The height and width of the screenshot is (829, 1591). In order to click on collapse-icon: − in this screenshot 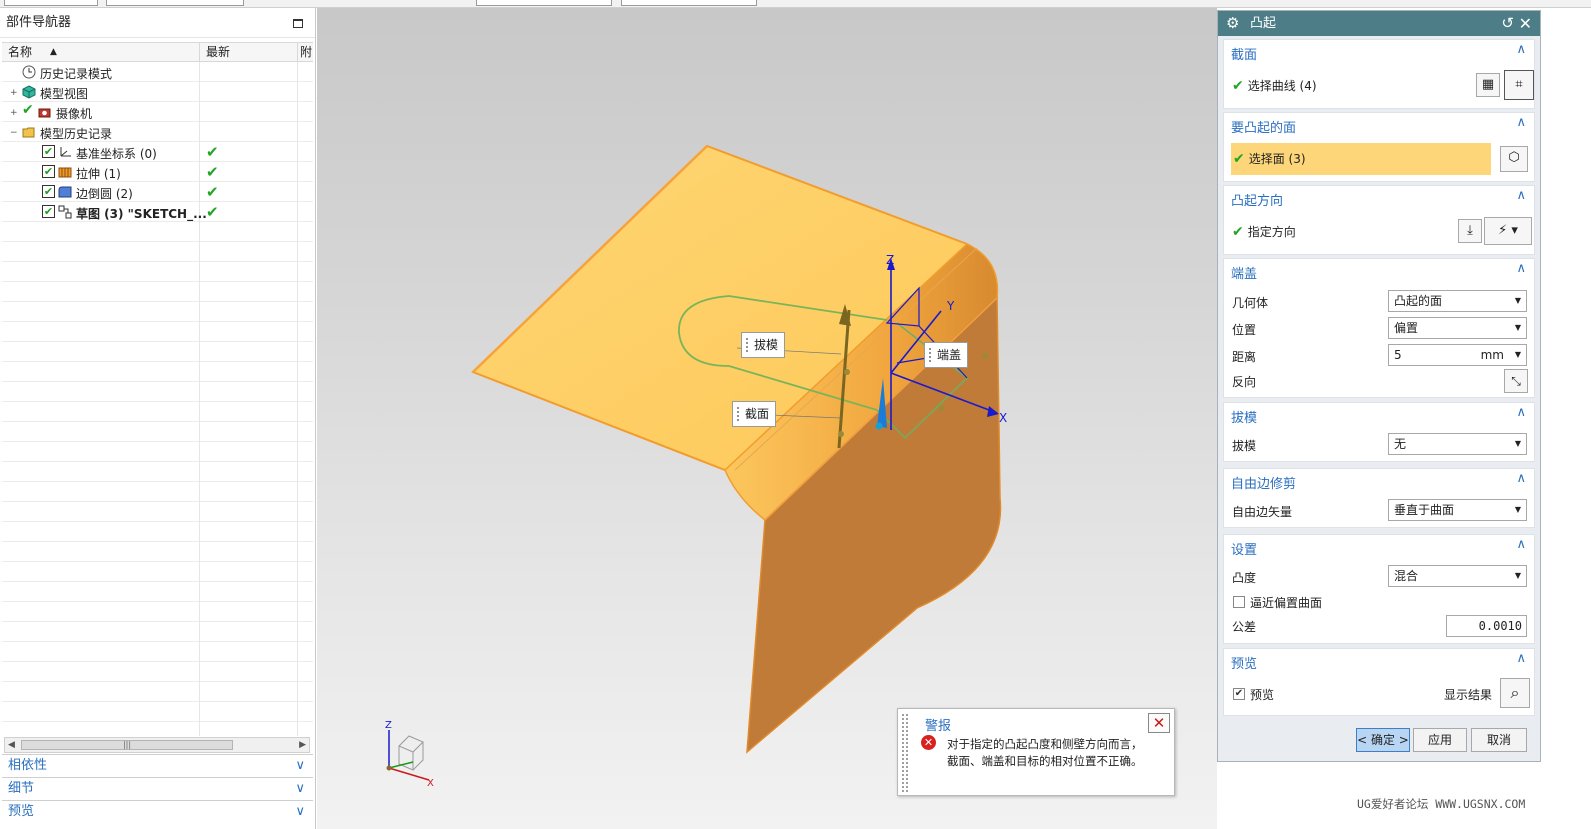, I will do `click(14, 133)`.